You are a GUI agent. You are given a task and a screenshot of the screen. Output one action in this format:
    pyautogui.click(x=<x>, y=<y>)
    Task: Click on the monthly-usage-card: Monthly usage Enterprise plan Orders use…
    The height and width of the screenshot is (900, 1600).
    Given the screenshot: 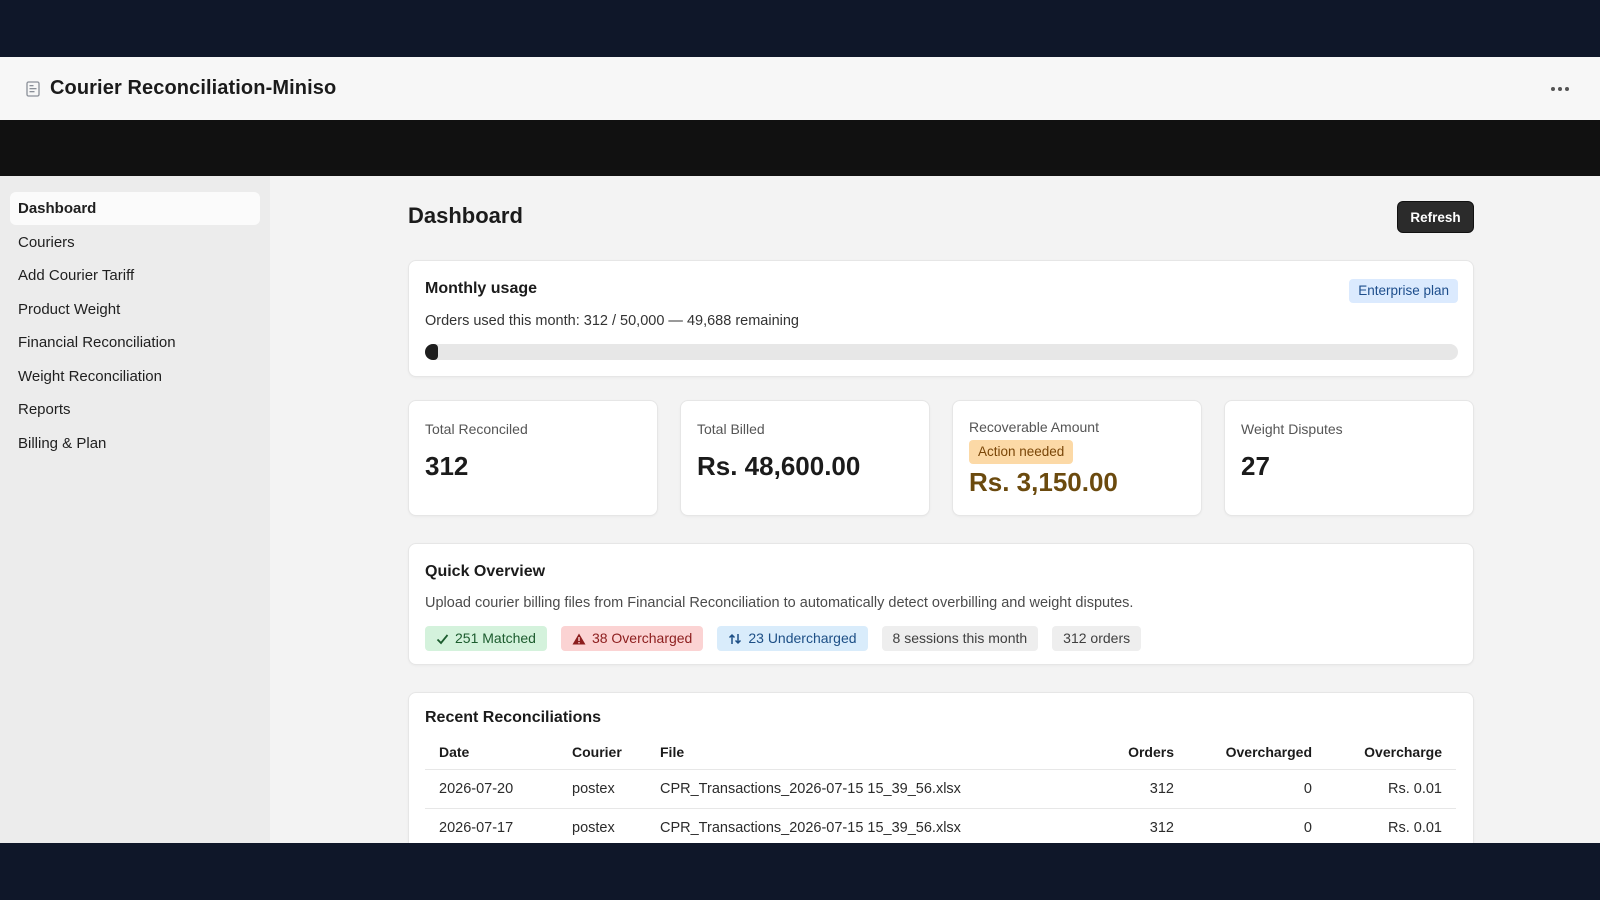 What is the action you would take?
    pyautogui.click(x=941, y=318)
    